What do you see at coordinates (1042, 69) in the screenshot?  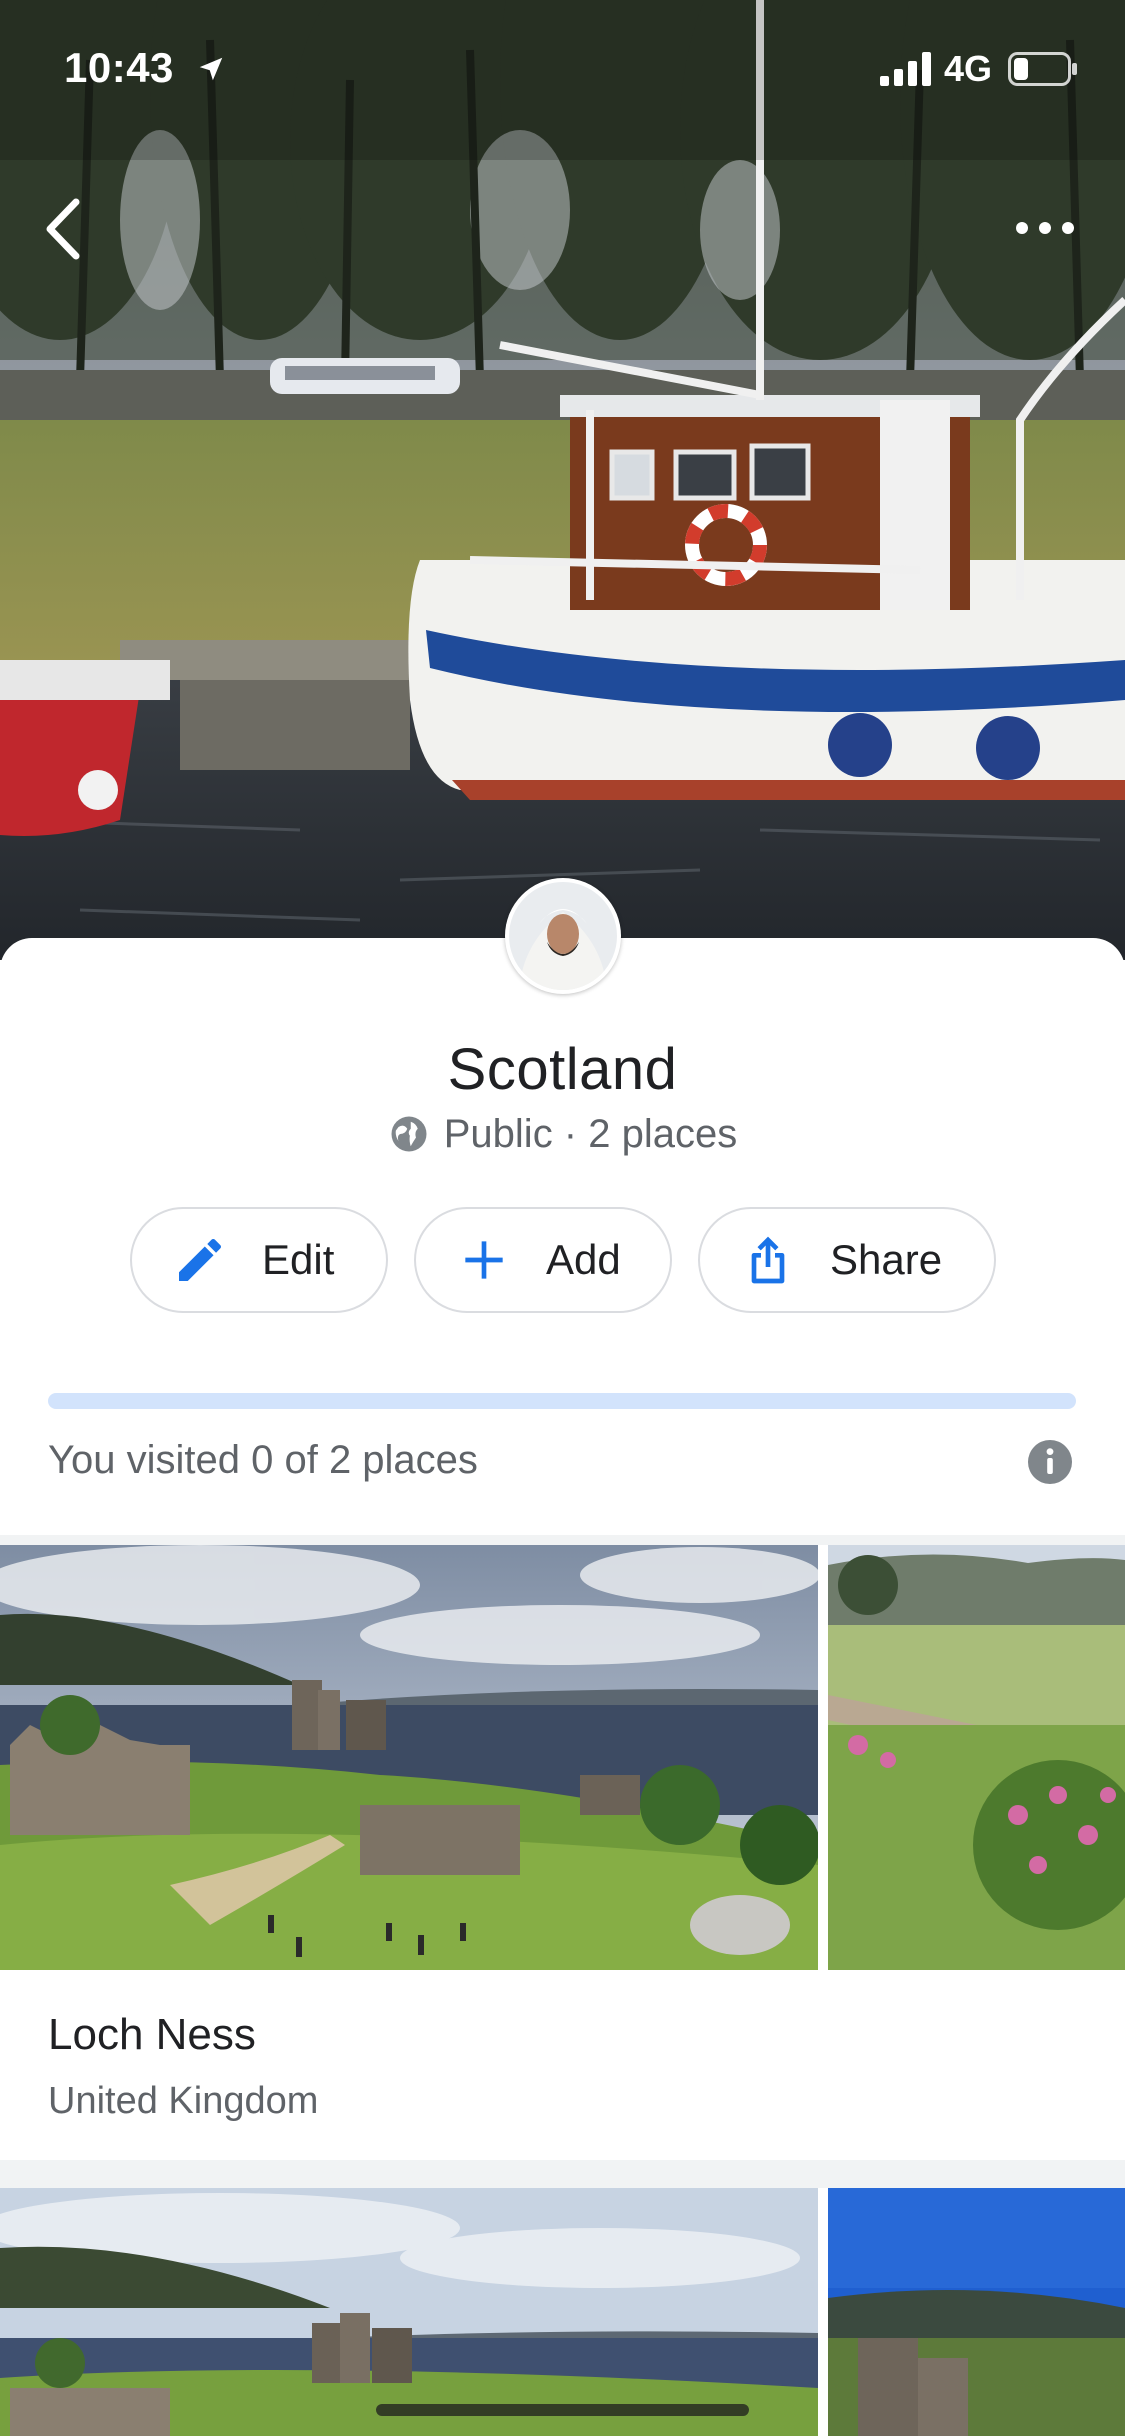 I see `battery-icon` at bounding box center [1042, 69].